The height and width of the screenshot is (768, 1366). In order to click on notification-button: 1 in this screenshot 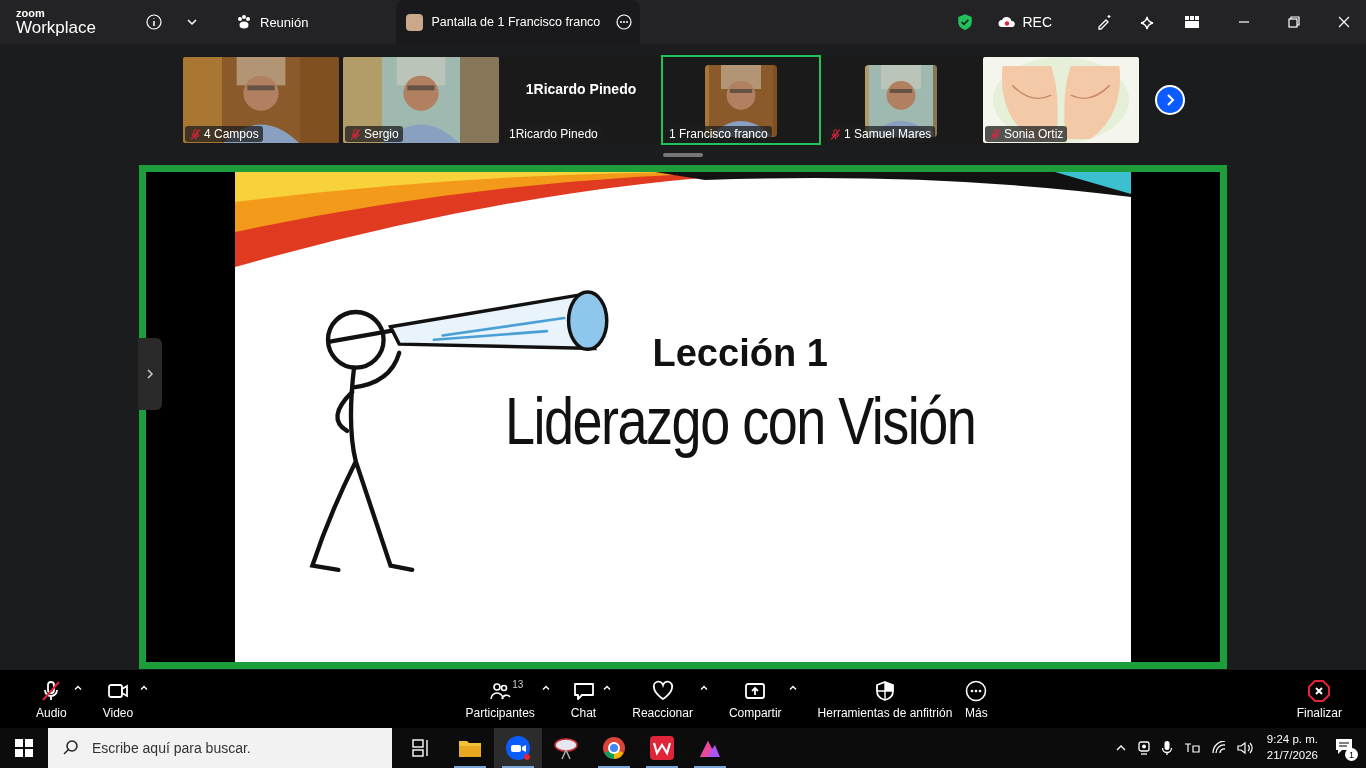, I will do `click(1345, 748)`.